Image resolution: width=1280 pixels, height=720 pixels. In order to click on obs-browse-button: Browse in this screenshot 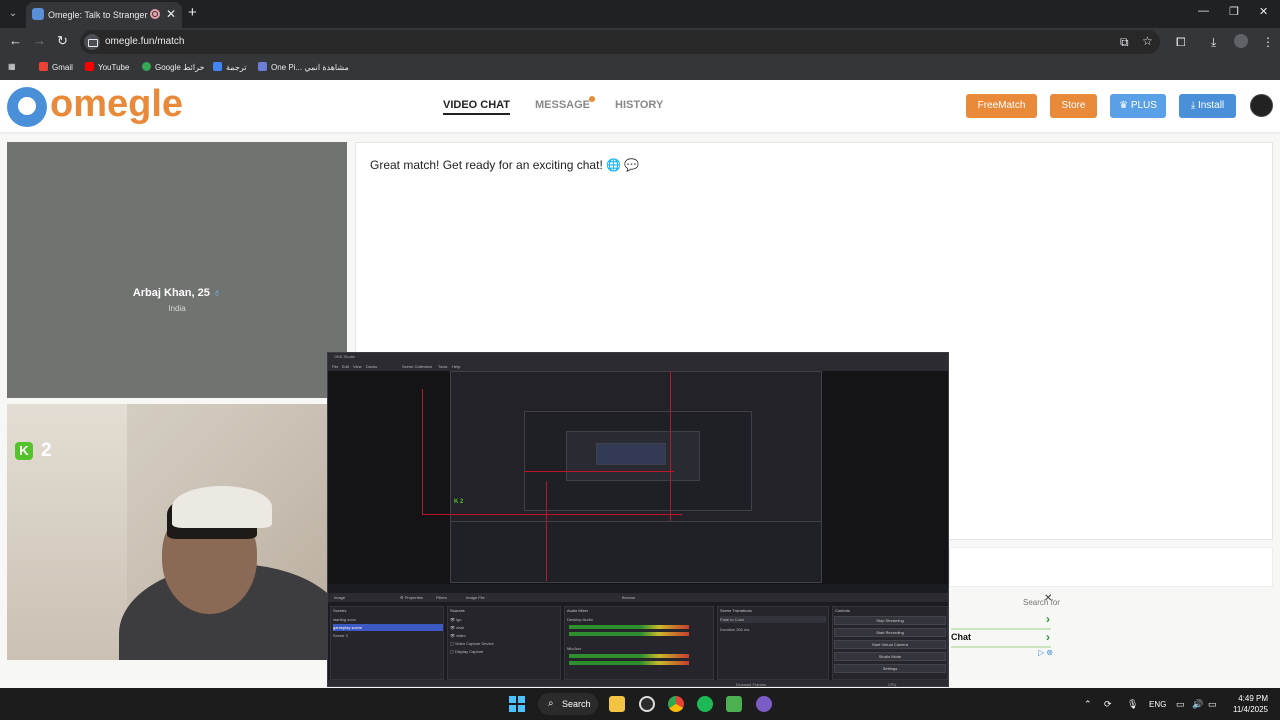, I will do `click(628, 597)`.